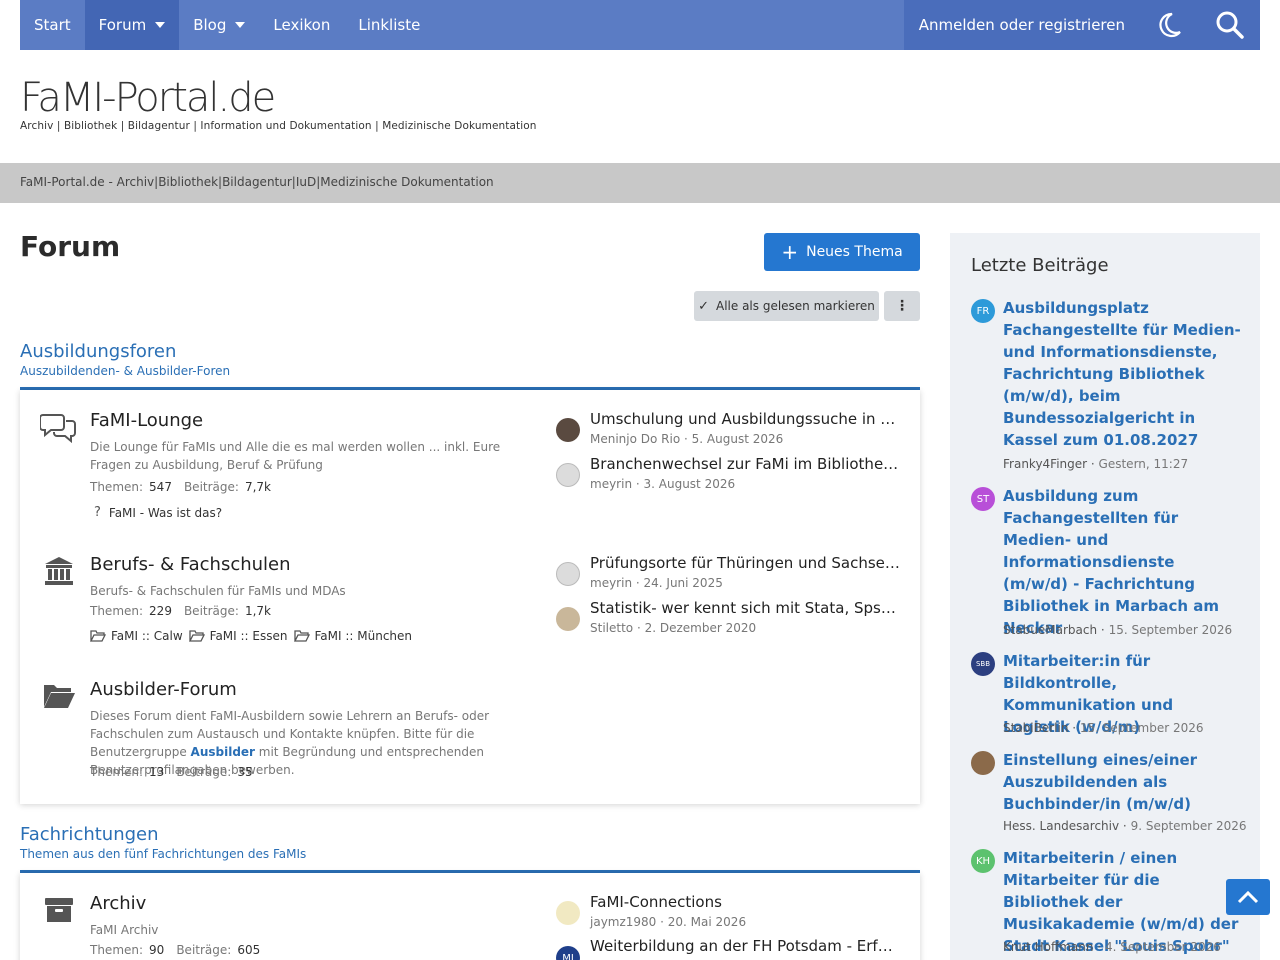 The image size is (1280, 960). Describe the element at coordinates (148, 98) in the screenshot. I see `logo-title: FaMI-Portal.de` at that location.